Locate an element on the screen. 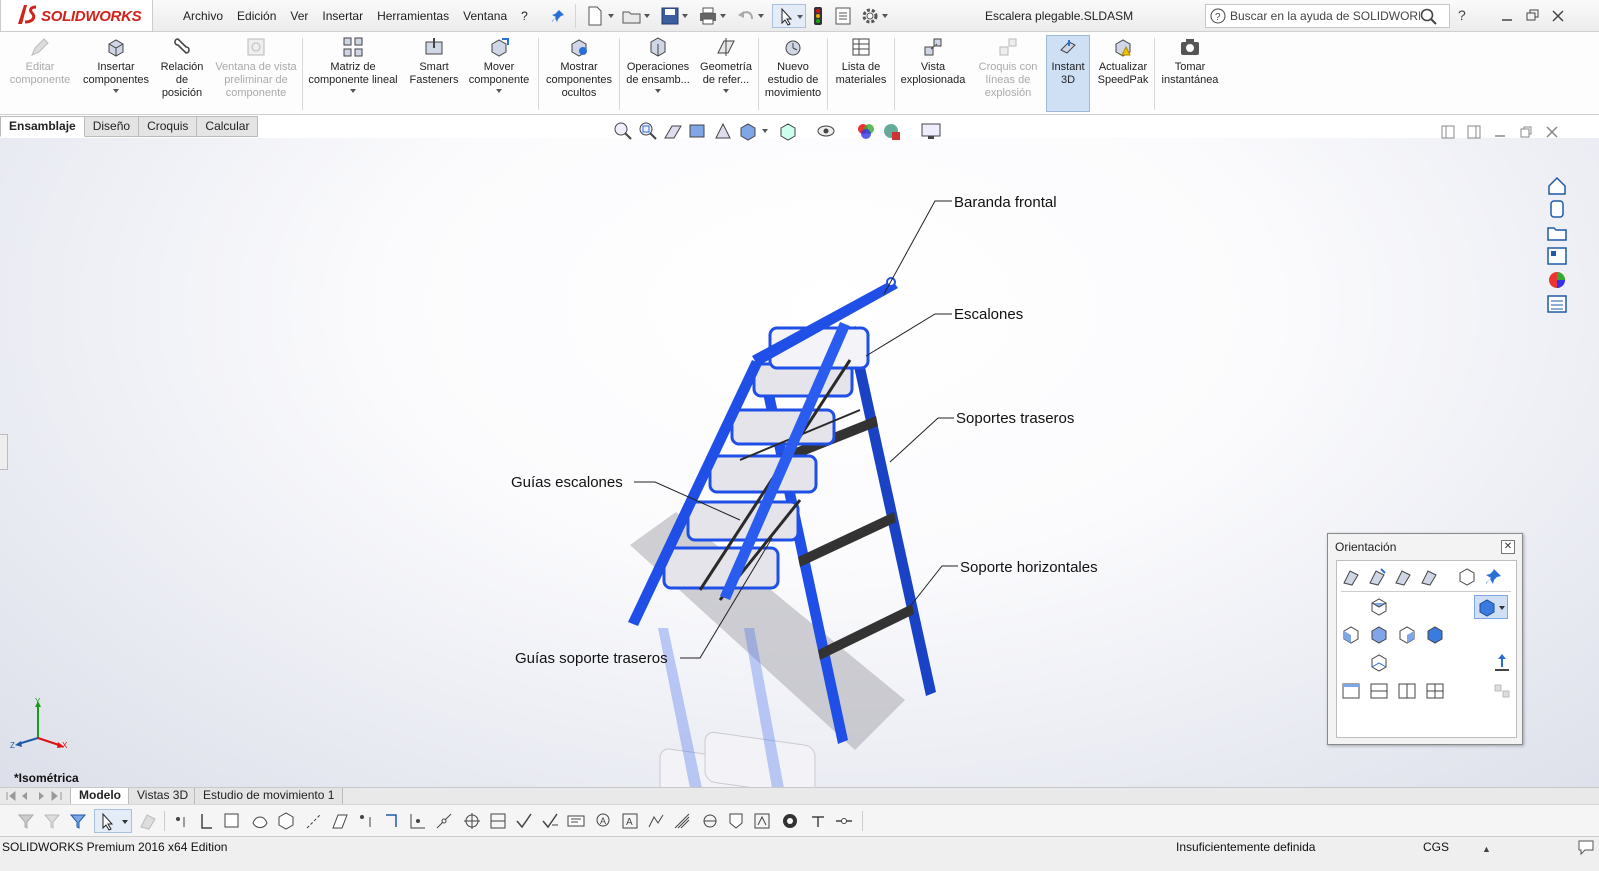 This screenshot has width=1599, height=871. reference-geometry-dropdown-icon is located at coordinates (726, 91).